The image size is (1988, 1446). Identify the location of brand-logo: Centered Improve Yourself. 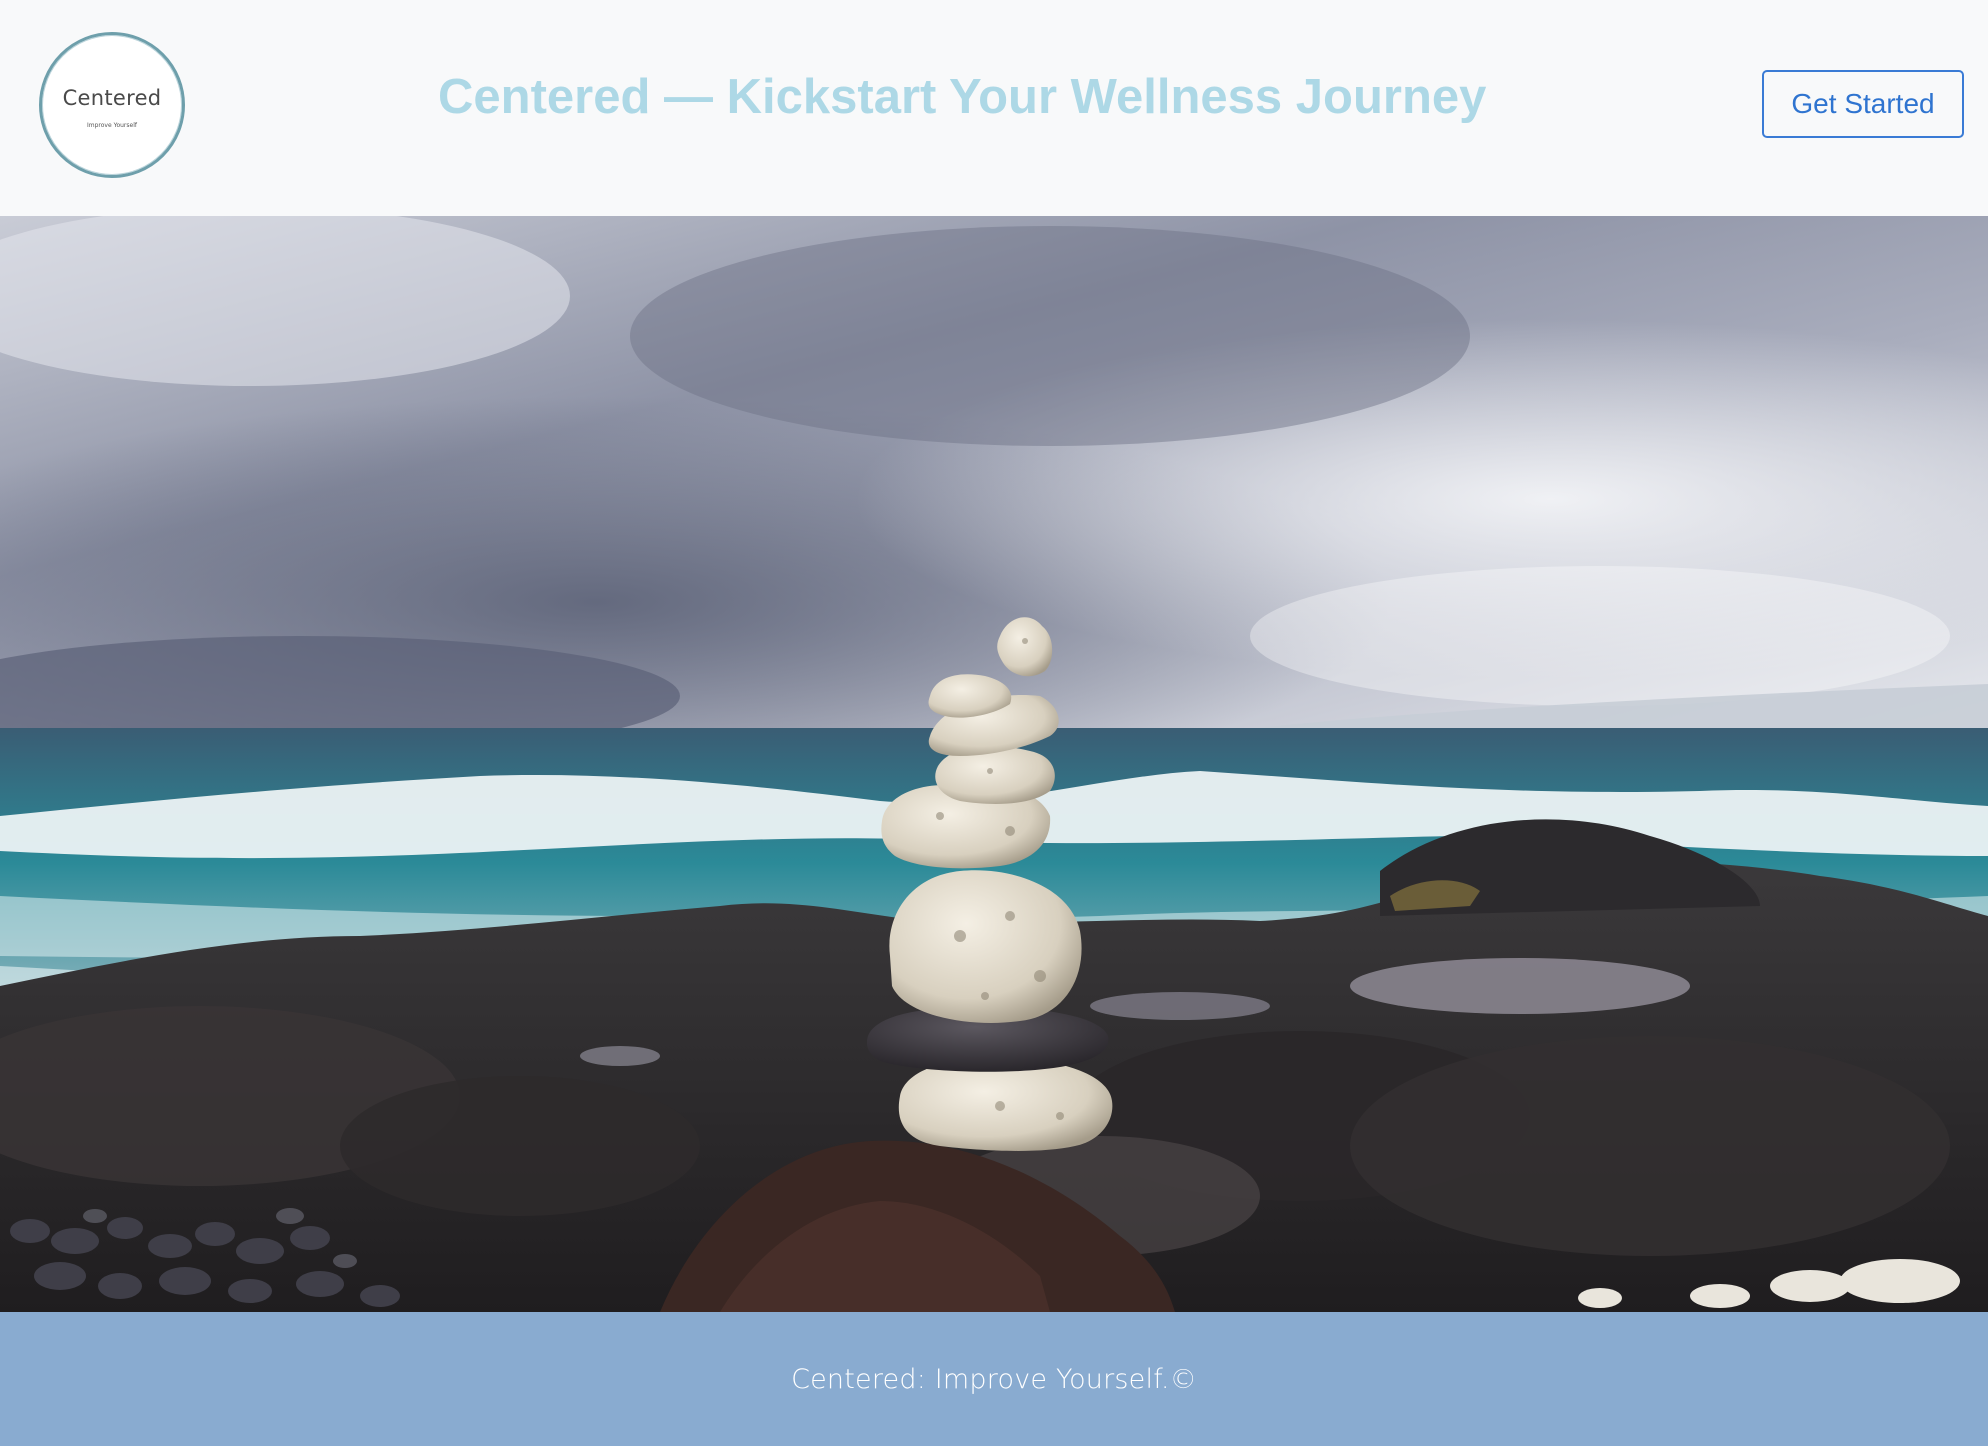
(112, 105).